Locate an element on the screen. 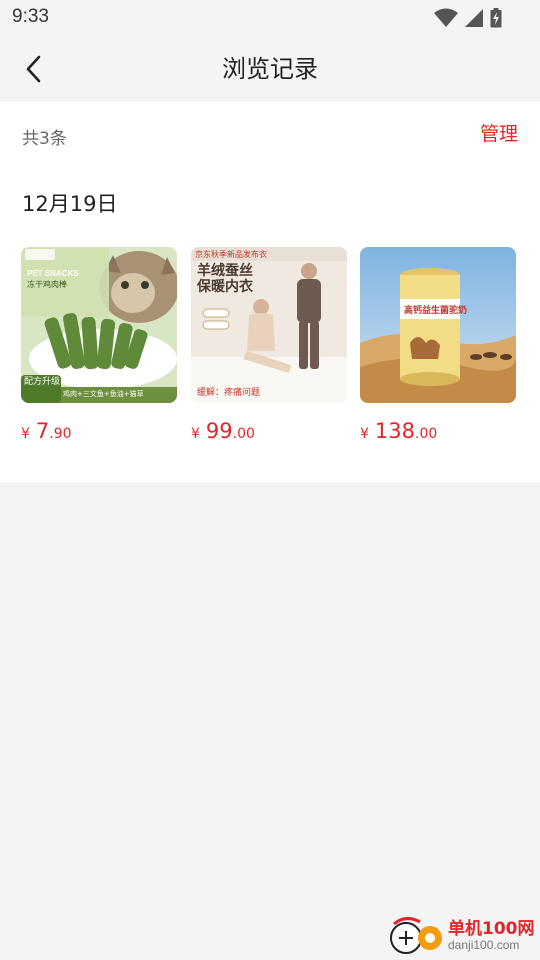 The height and width of the screenshot is (960, 540). status-time: 9:33 is located at coordinates (30, 16).